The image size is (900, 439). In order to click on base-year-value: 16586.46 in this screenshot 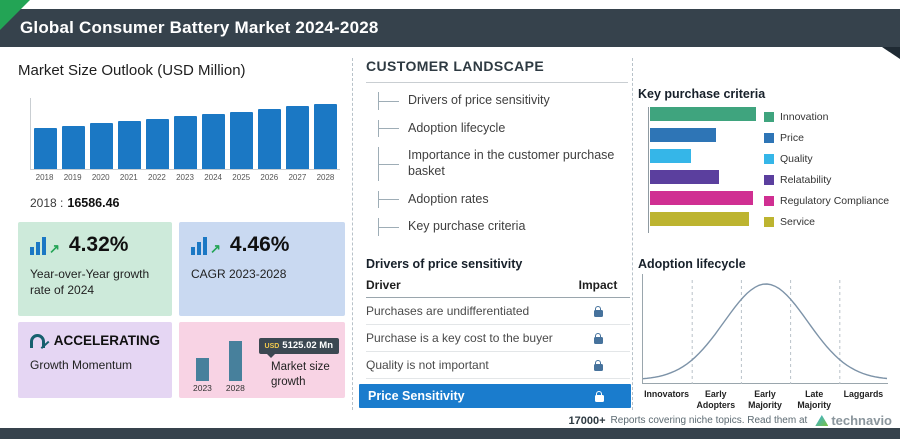, I will do `click(93, 203)`.